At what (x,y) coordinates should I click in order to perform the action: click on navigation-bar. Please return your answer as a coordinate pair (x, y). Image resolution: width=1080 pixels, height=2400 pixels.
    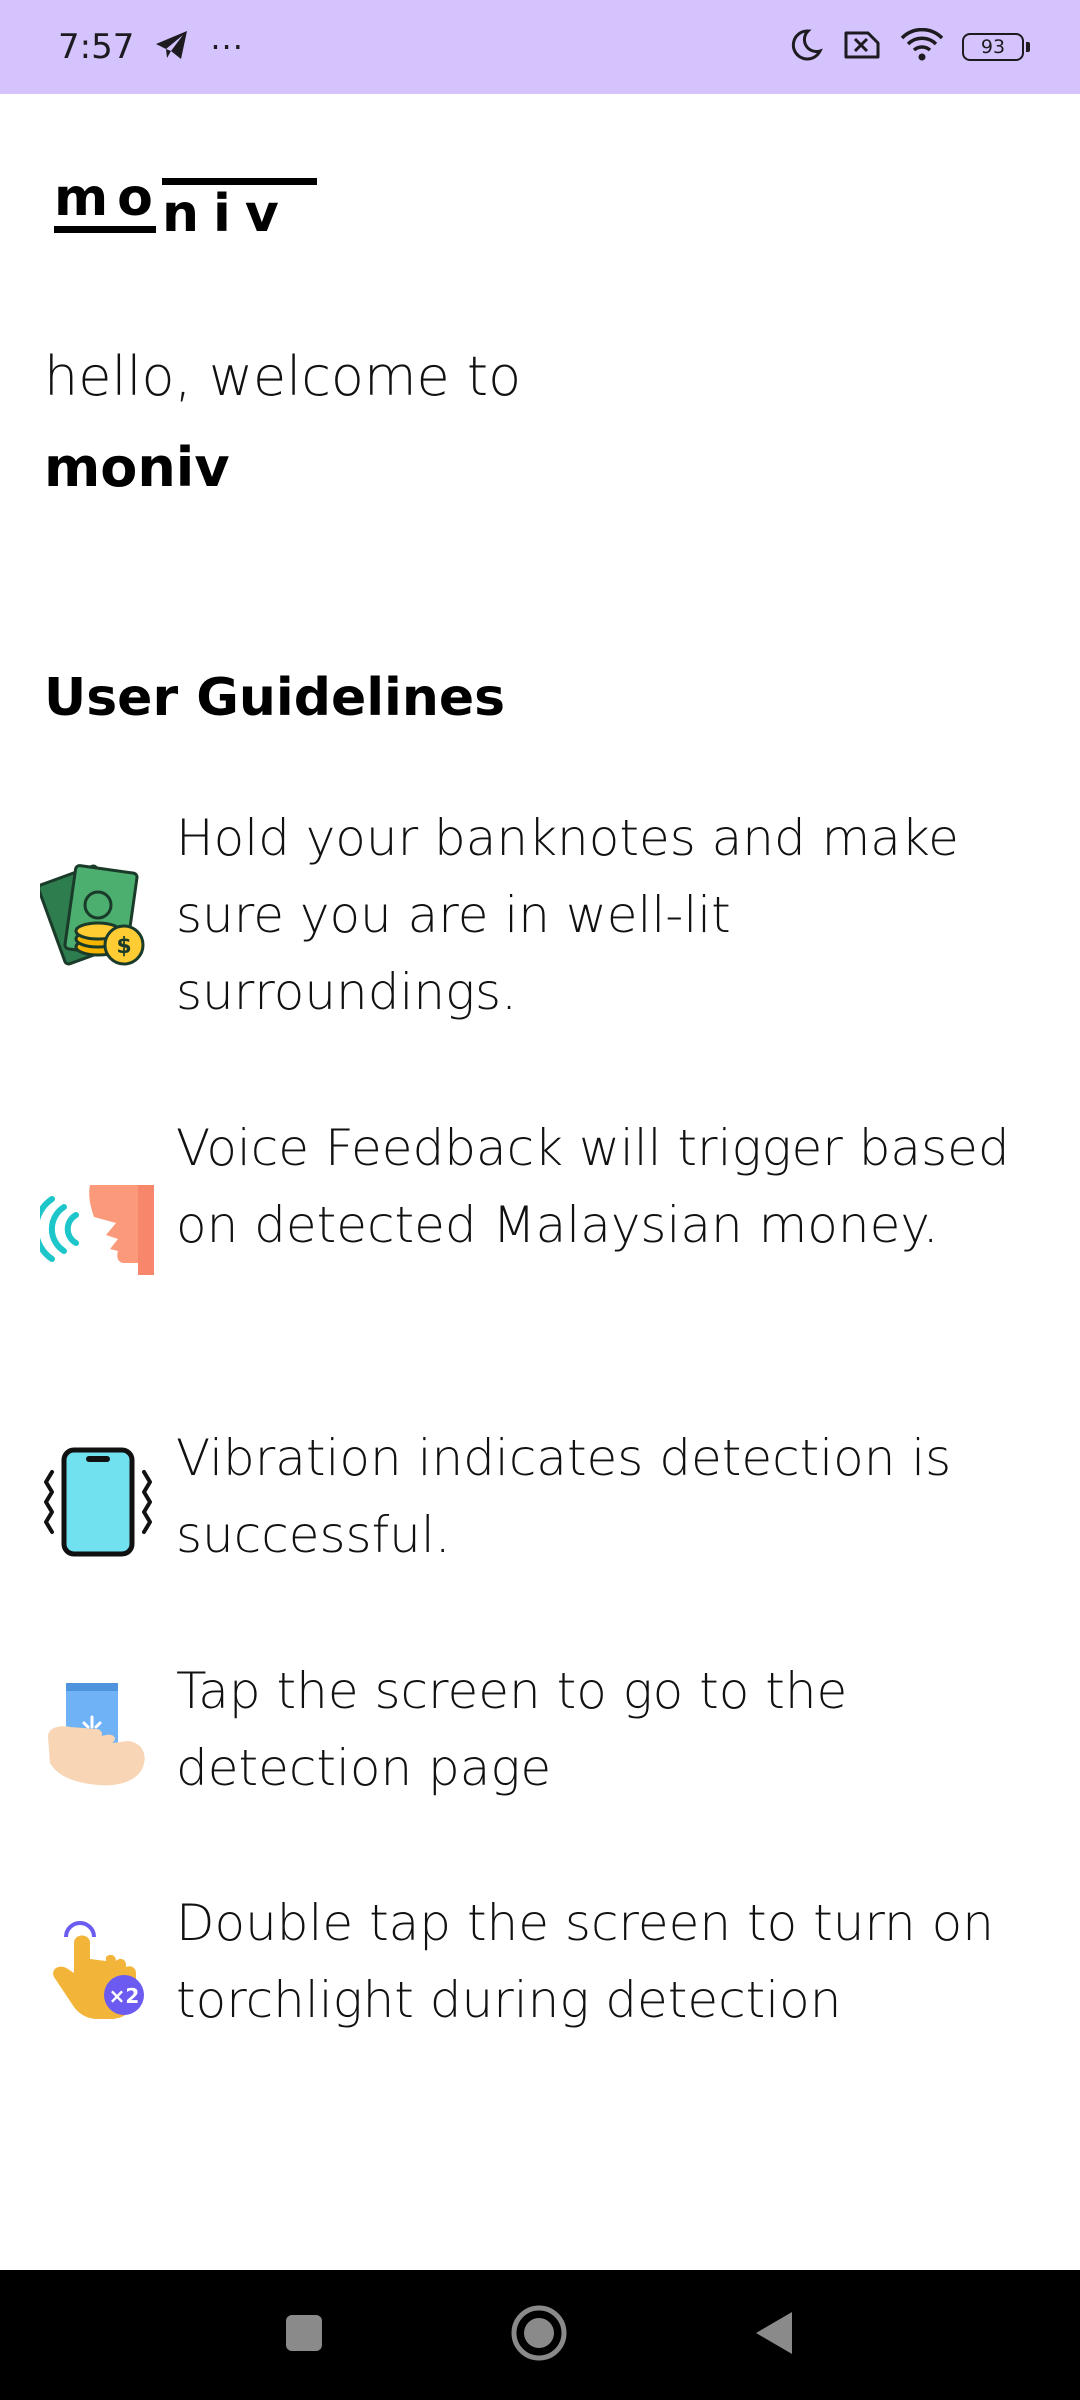
    Looking at the image, I should click on (540, 2335).